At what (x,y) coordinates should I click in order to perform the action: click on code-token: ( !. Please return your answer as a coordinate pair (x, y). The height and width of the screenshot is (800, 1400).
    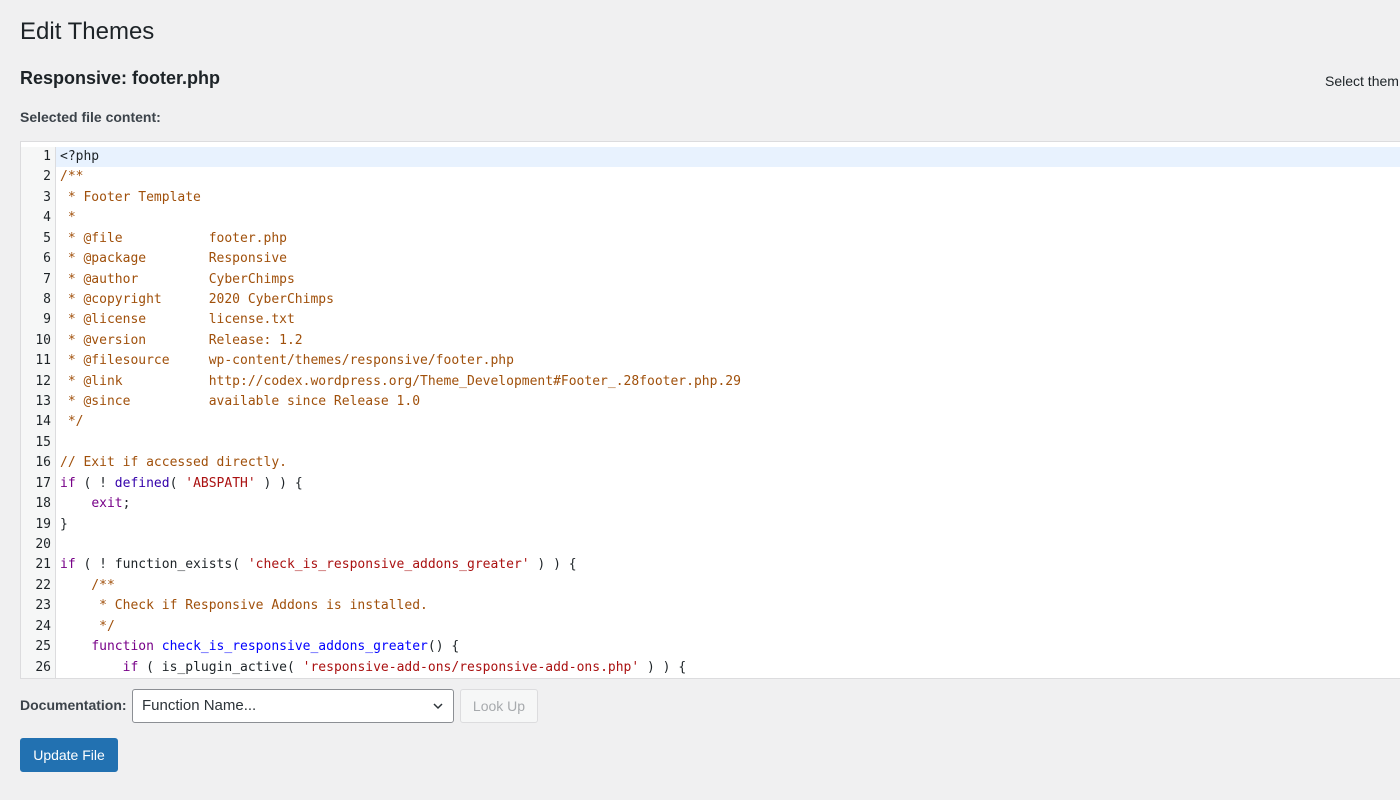
    Looking at the image, I should click on (95, 483).